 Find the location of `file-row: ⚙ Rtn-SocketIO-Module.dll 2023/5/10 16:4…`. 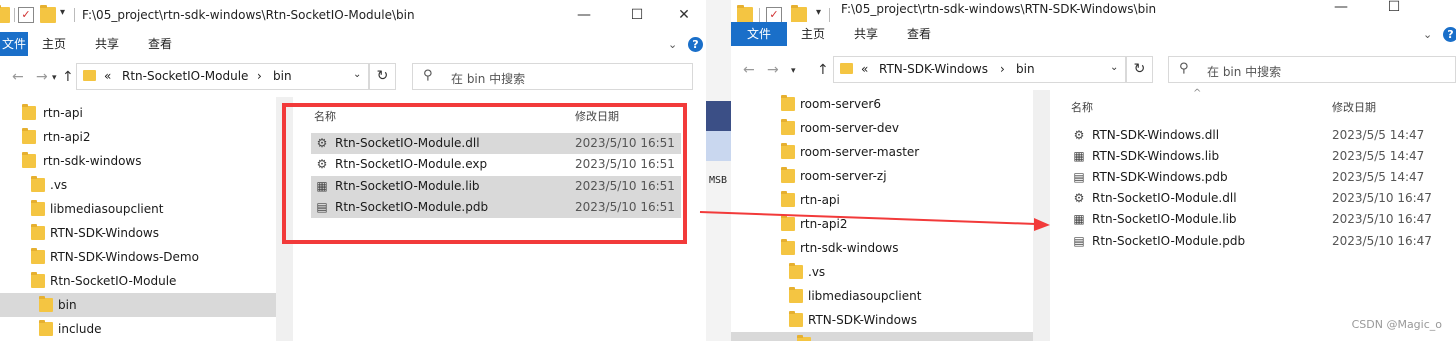

file-row: ⚙ Rtn-SocketIO-Module.dll 2023/5/10 16:4… is located at coordinates (1262, 198).